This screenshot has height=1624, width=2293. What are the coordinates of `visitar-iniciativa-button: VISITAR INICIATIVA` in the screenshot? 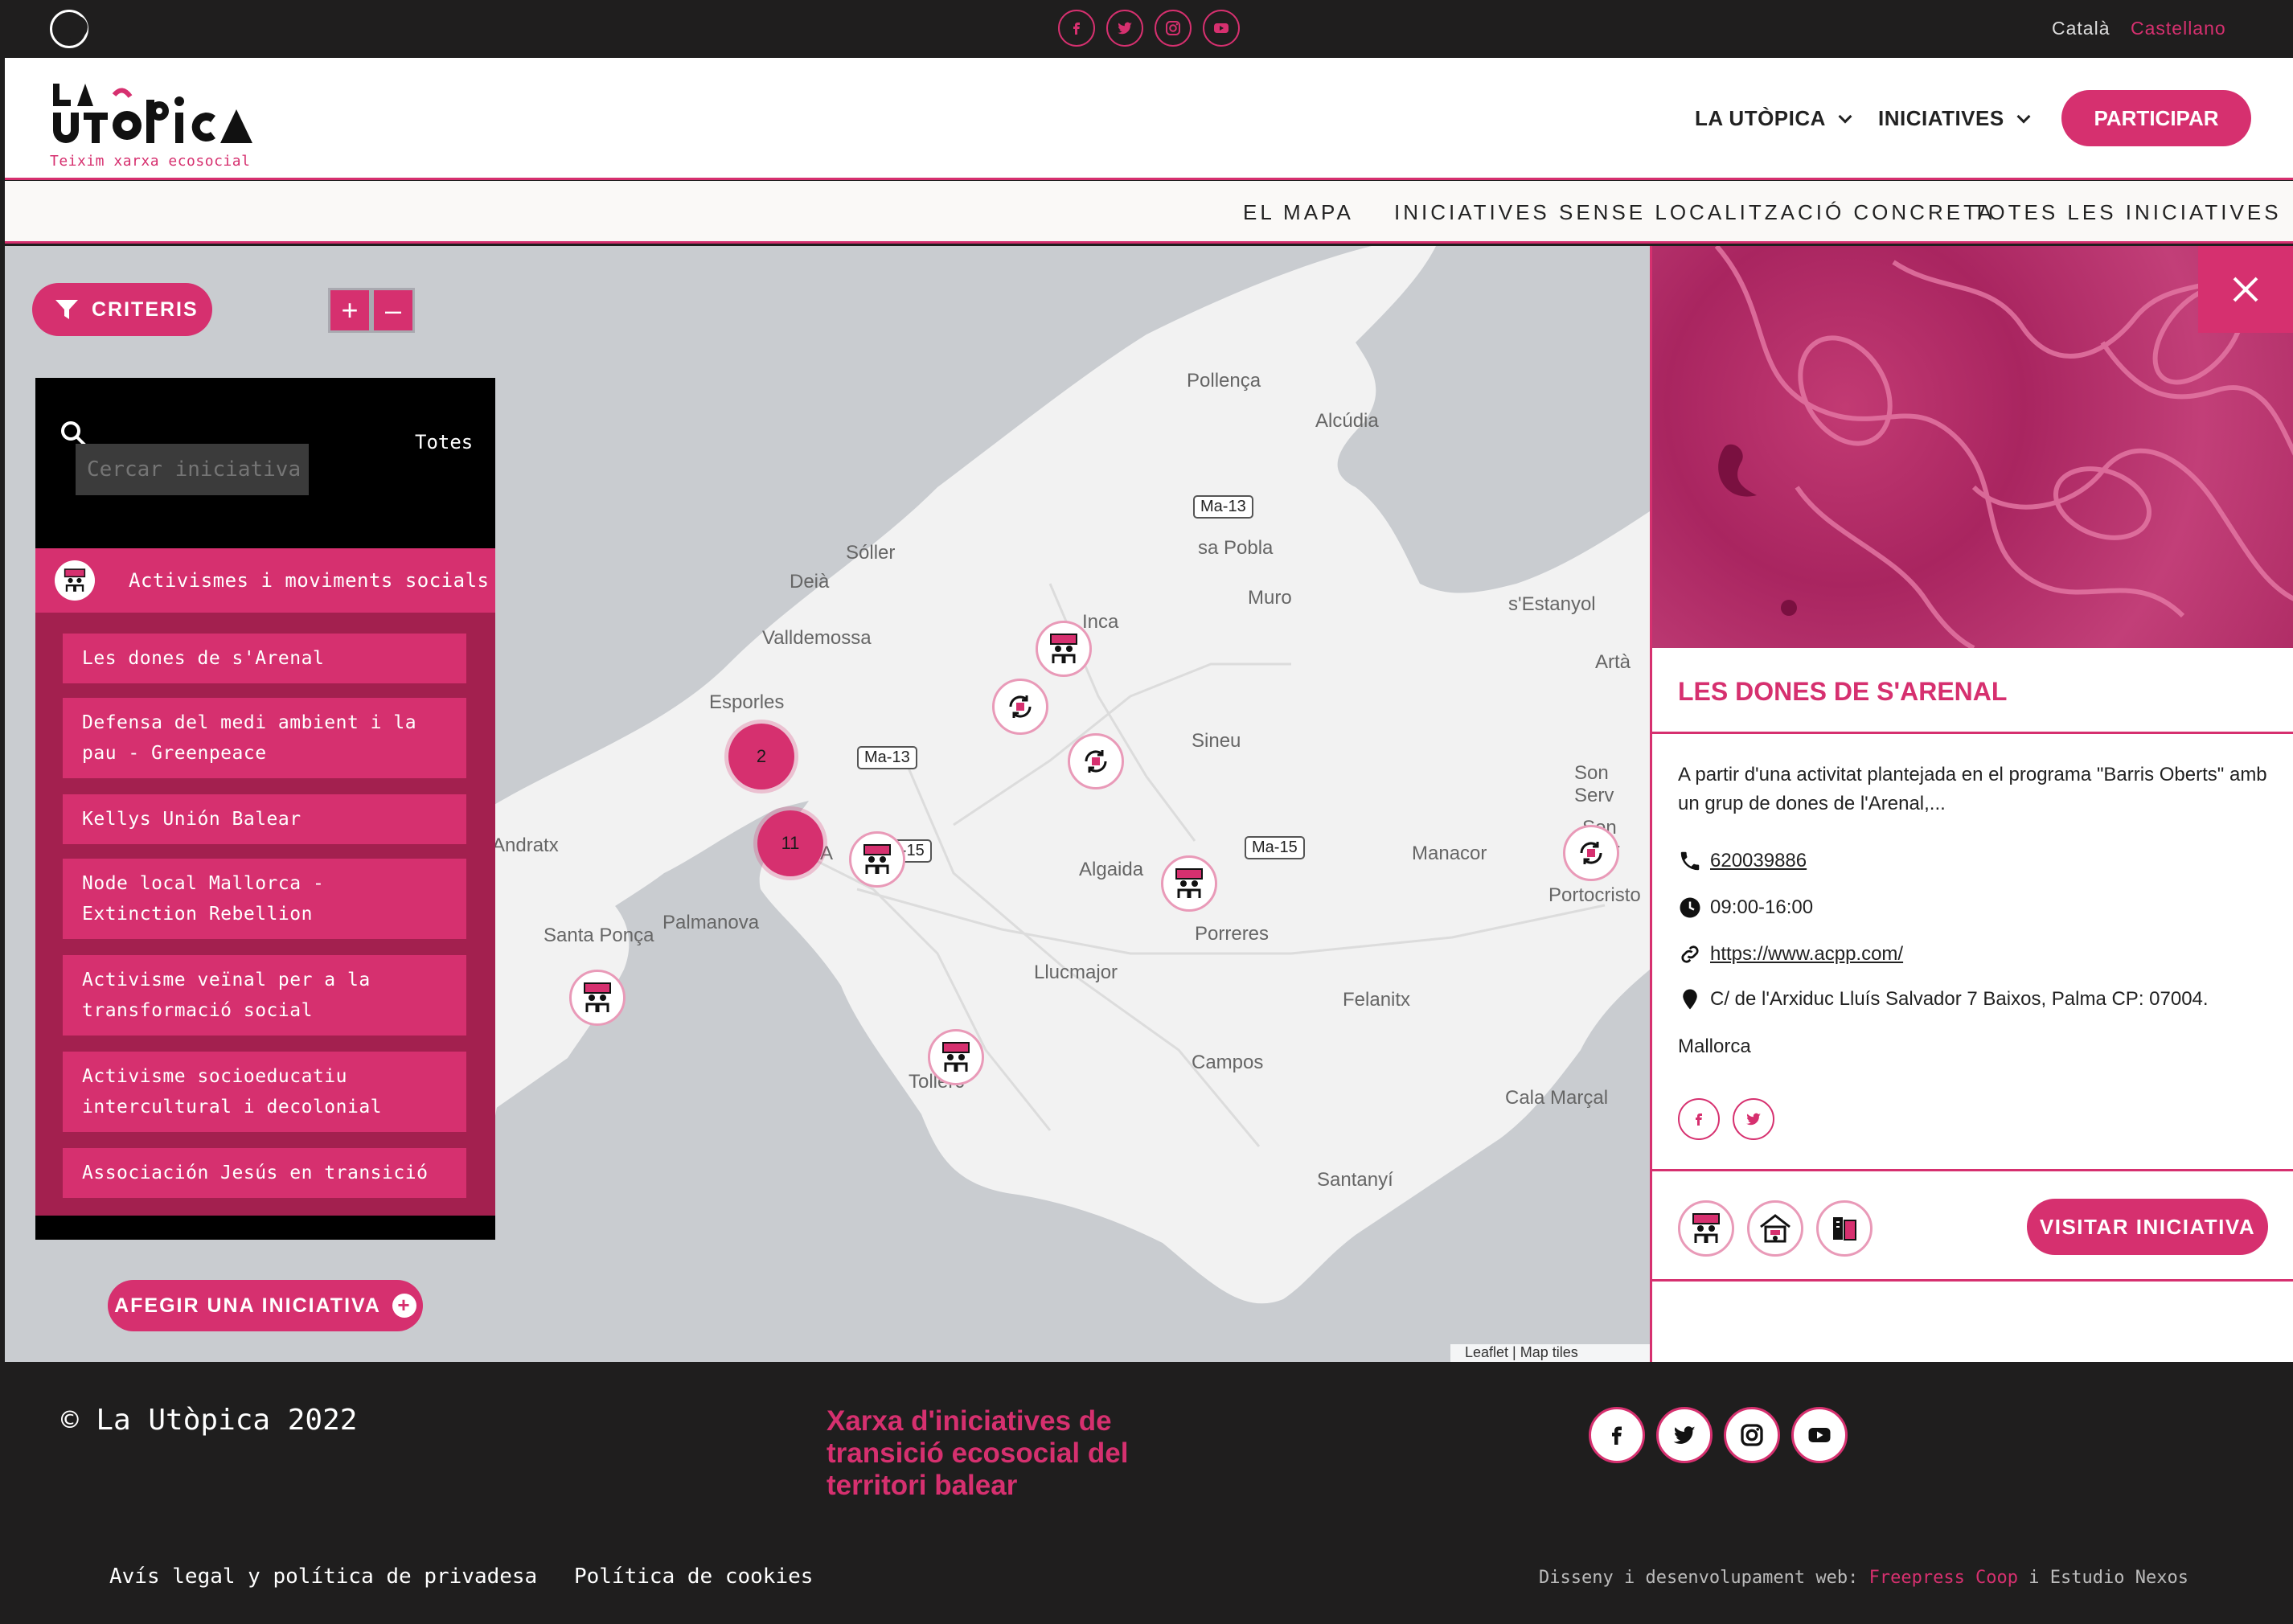 It's located at (2147, 1227).